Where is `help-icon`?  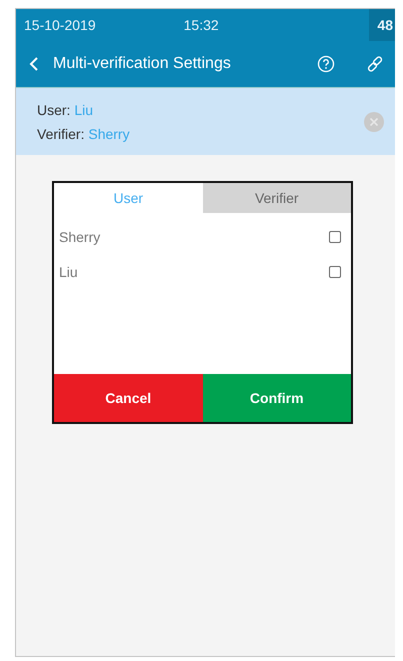 help-icon is located at coordinates (326, 64).